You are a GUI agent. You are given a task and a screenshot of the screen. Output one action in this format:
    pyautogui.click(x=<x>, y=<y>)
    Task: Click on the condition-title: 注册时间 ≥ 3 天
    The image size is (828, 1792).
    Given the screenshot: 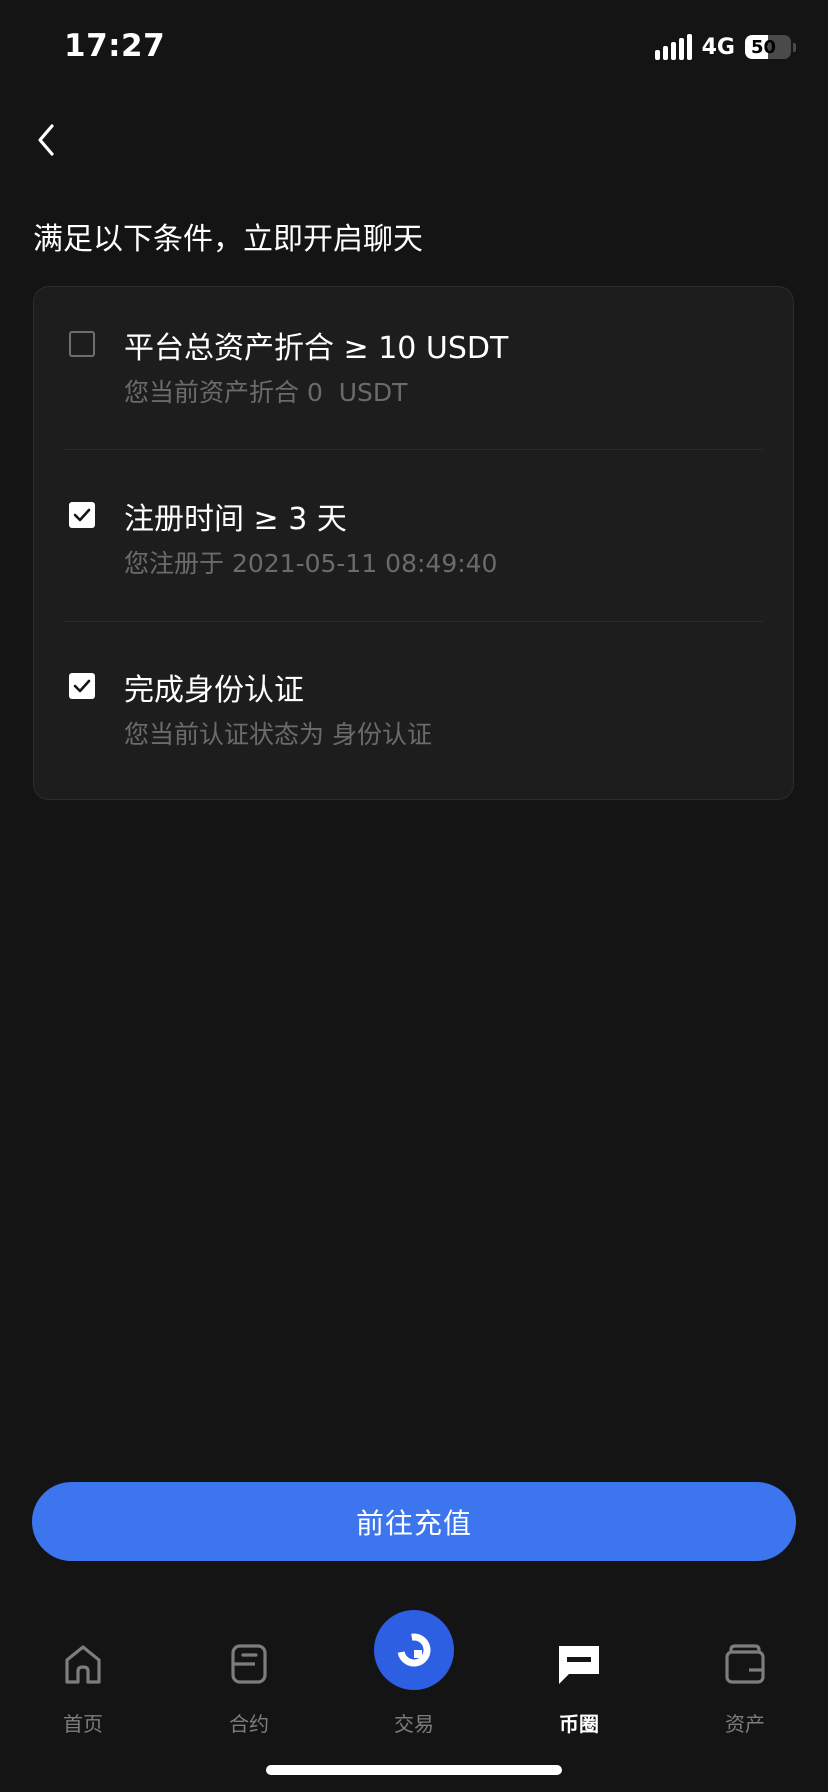 What is the action you would take?
    pyautogui.click(x=235, y=519)
    